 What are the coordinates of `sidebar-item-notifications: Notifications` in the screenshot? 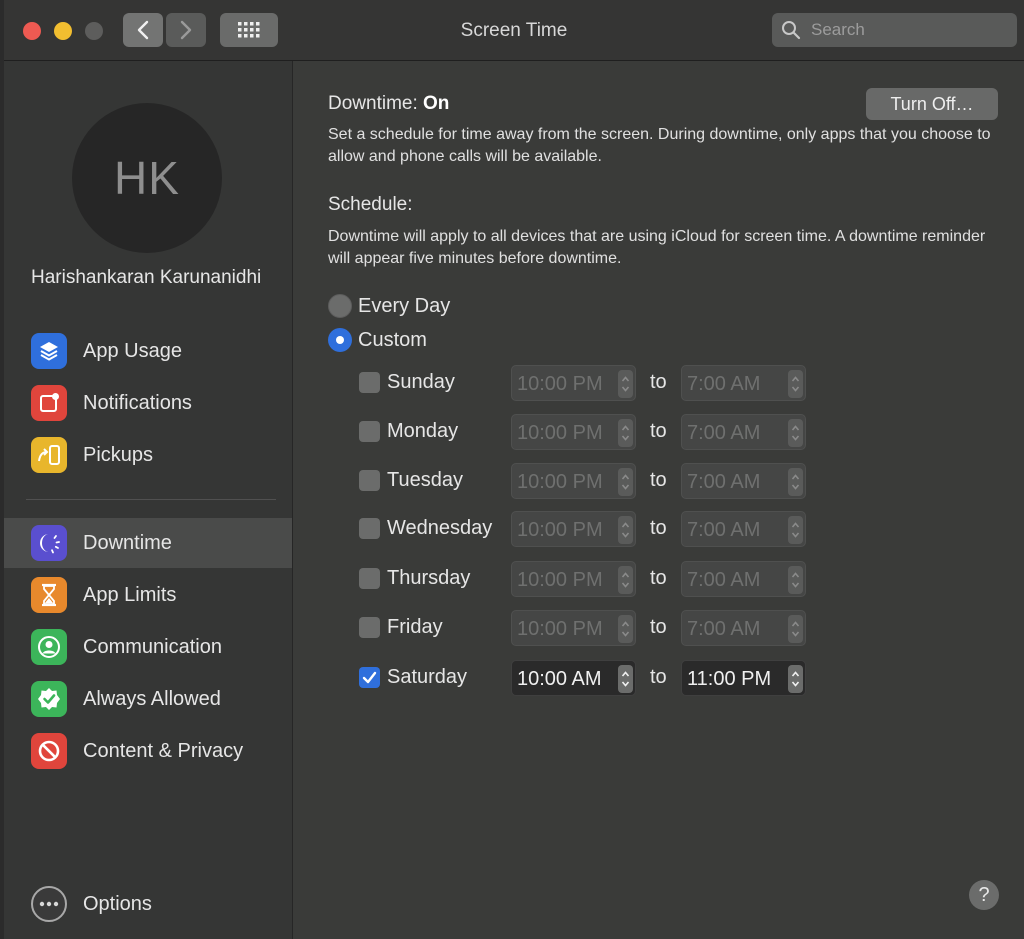 It's located at (148, 403).